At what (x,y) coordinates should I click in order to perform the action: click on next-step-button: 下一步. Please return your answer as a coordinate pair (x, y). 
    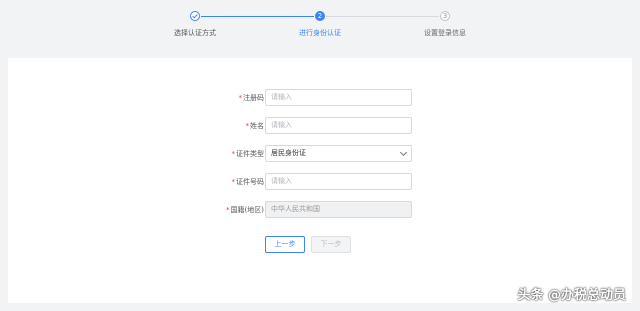
    Looking at the image, I should click on (331, 244).